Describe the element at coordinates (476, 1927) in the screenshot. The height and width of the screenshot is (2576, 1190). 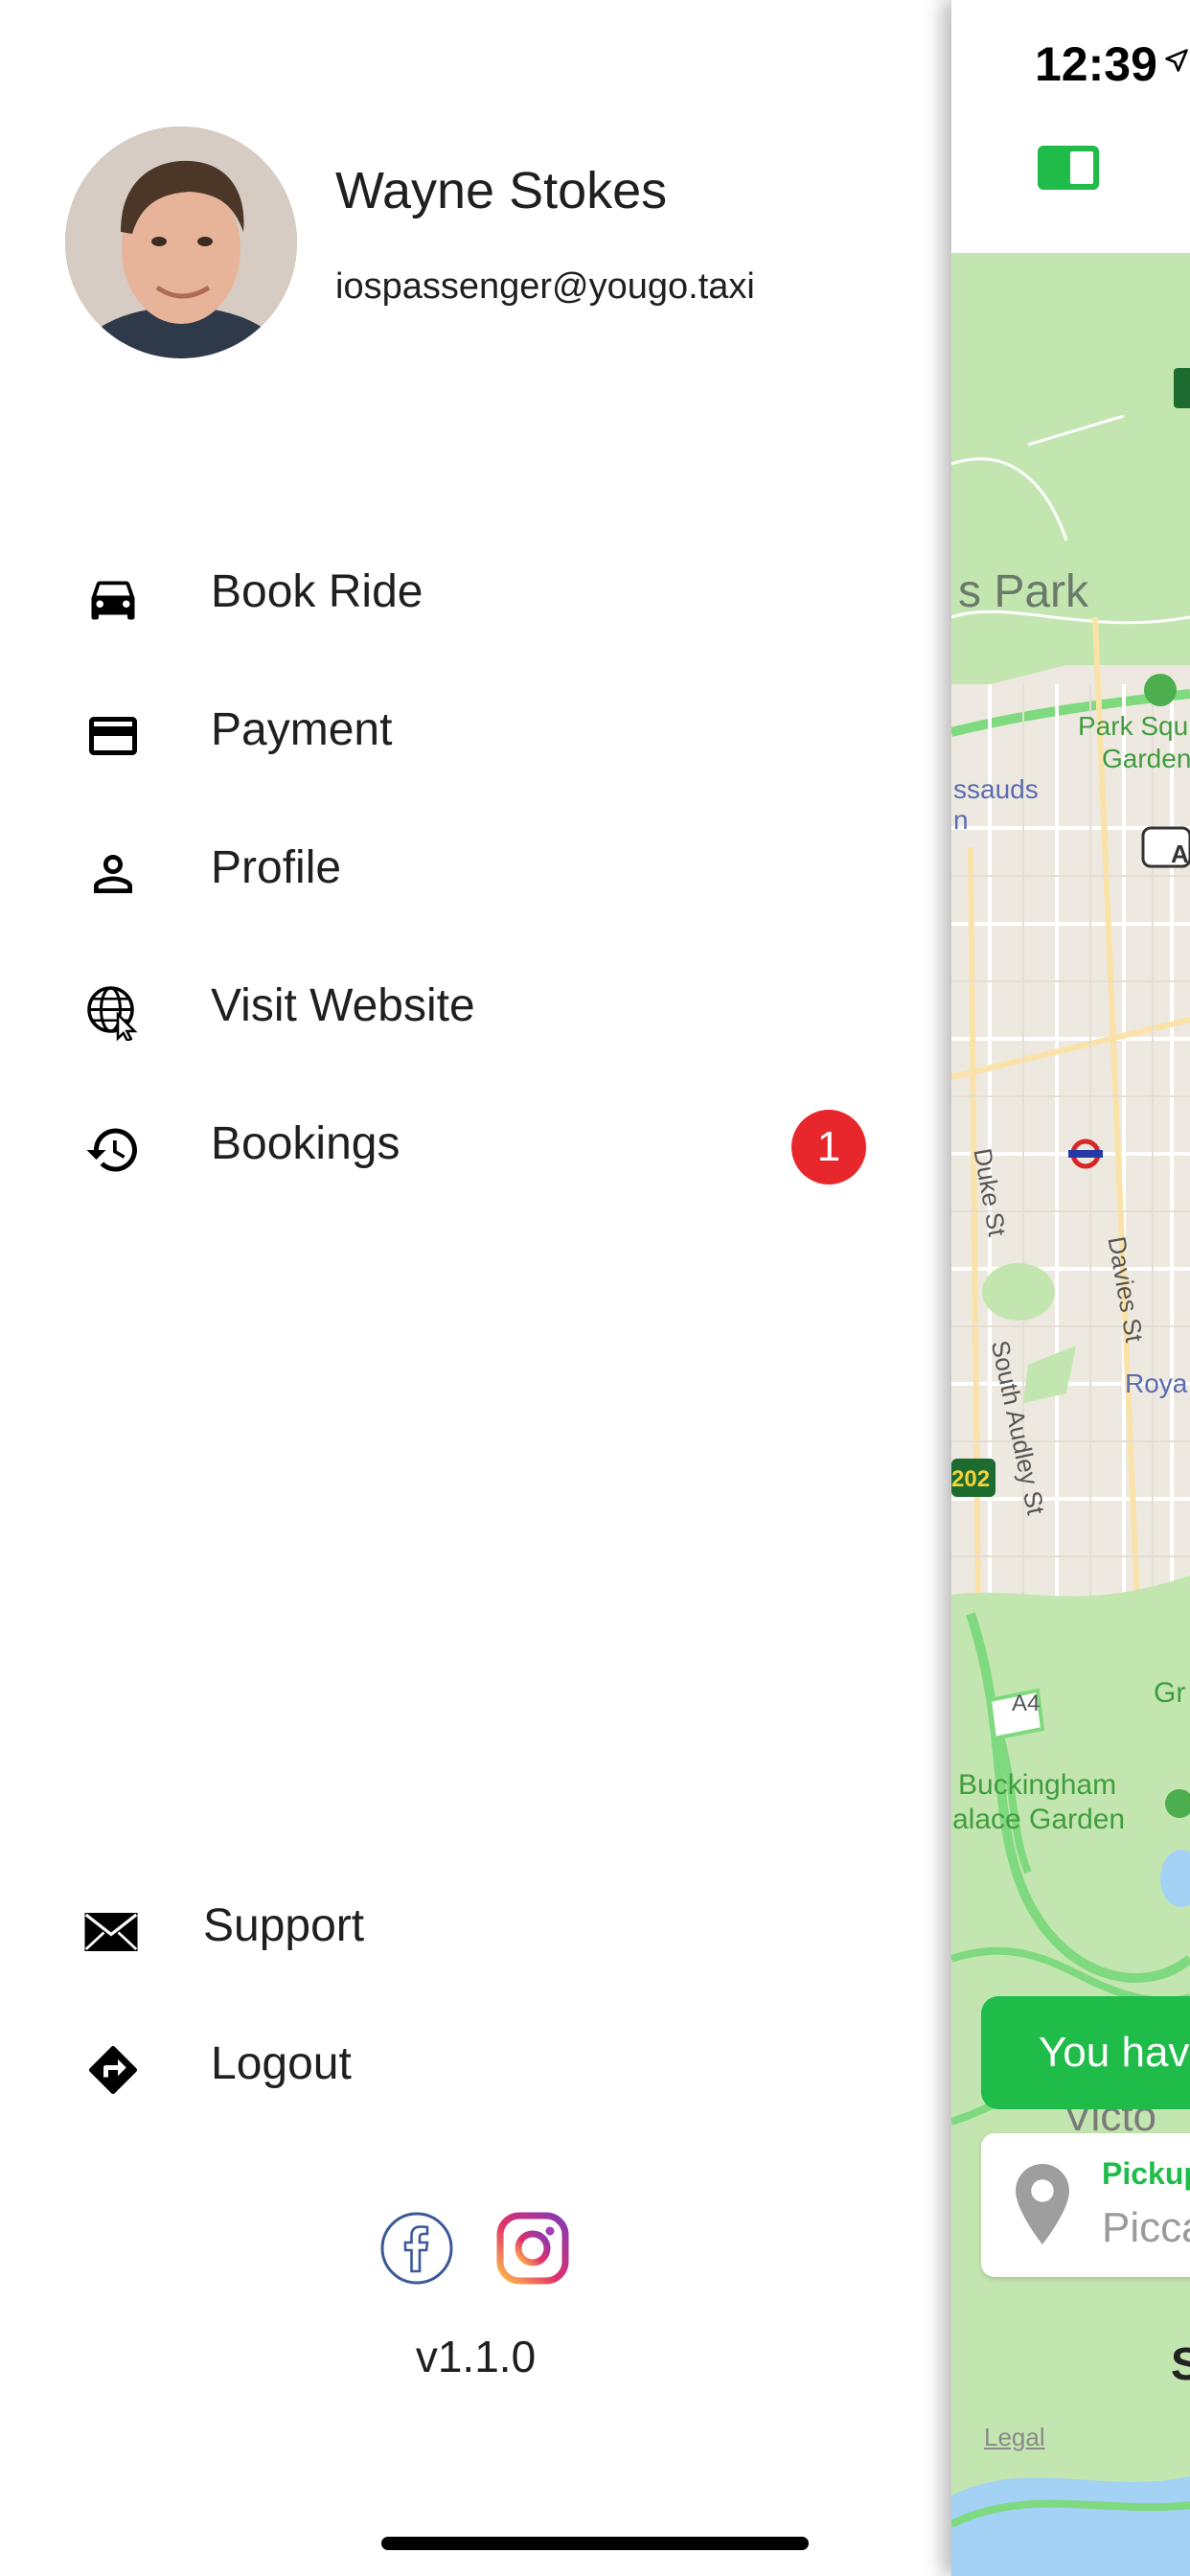
I see `menu-item-support: Support` at that location.